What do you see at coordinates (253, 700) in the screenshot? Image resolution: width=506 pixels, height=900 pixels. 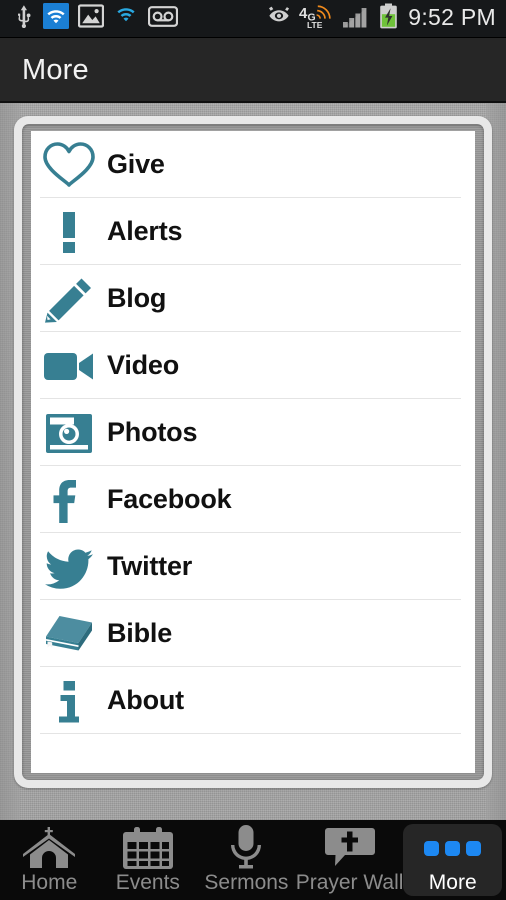 I see `menu-item-about: About` at bounding box center [253, 700].